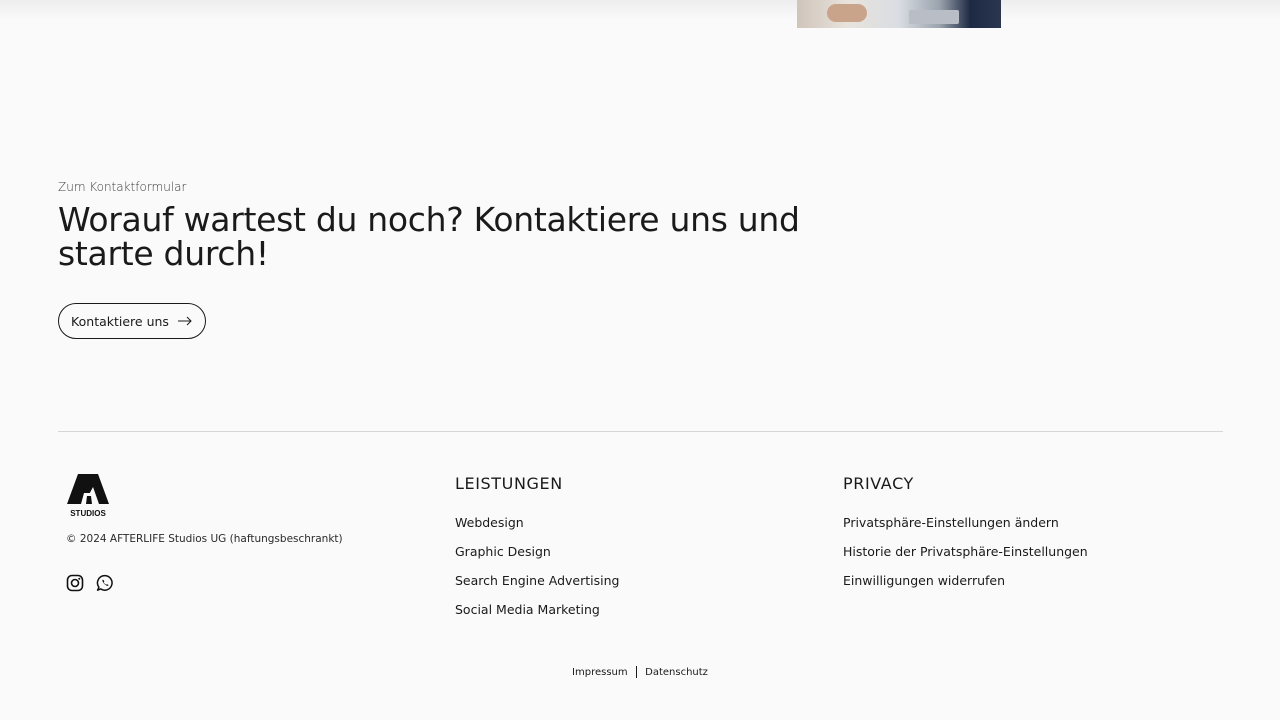 Image resolution: width=1280 pixels, height=720 pixels. I want to click on footer-link-privacy-history: Historie der Privatsphäre-Einstellungen, so click(965, 558).